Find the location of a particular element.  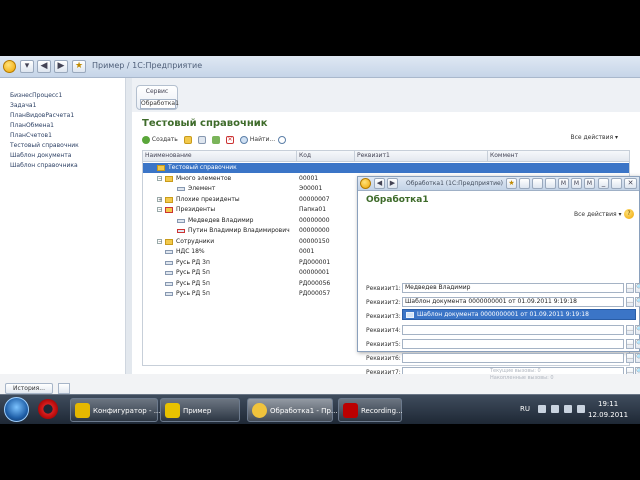

dialog-close-icon: ✕ is located at coordinates (630, 183).